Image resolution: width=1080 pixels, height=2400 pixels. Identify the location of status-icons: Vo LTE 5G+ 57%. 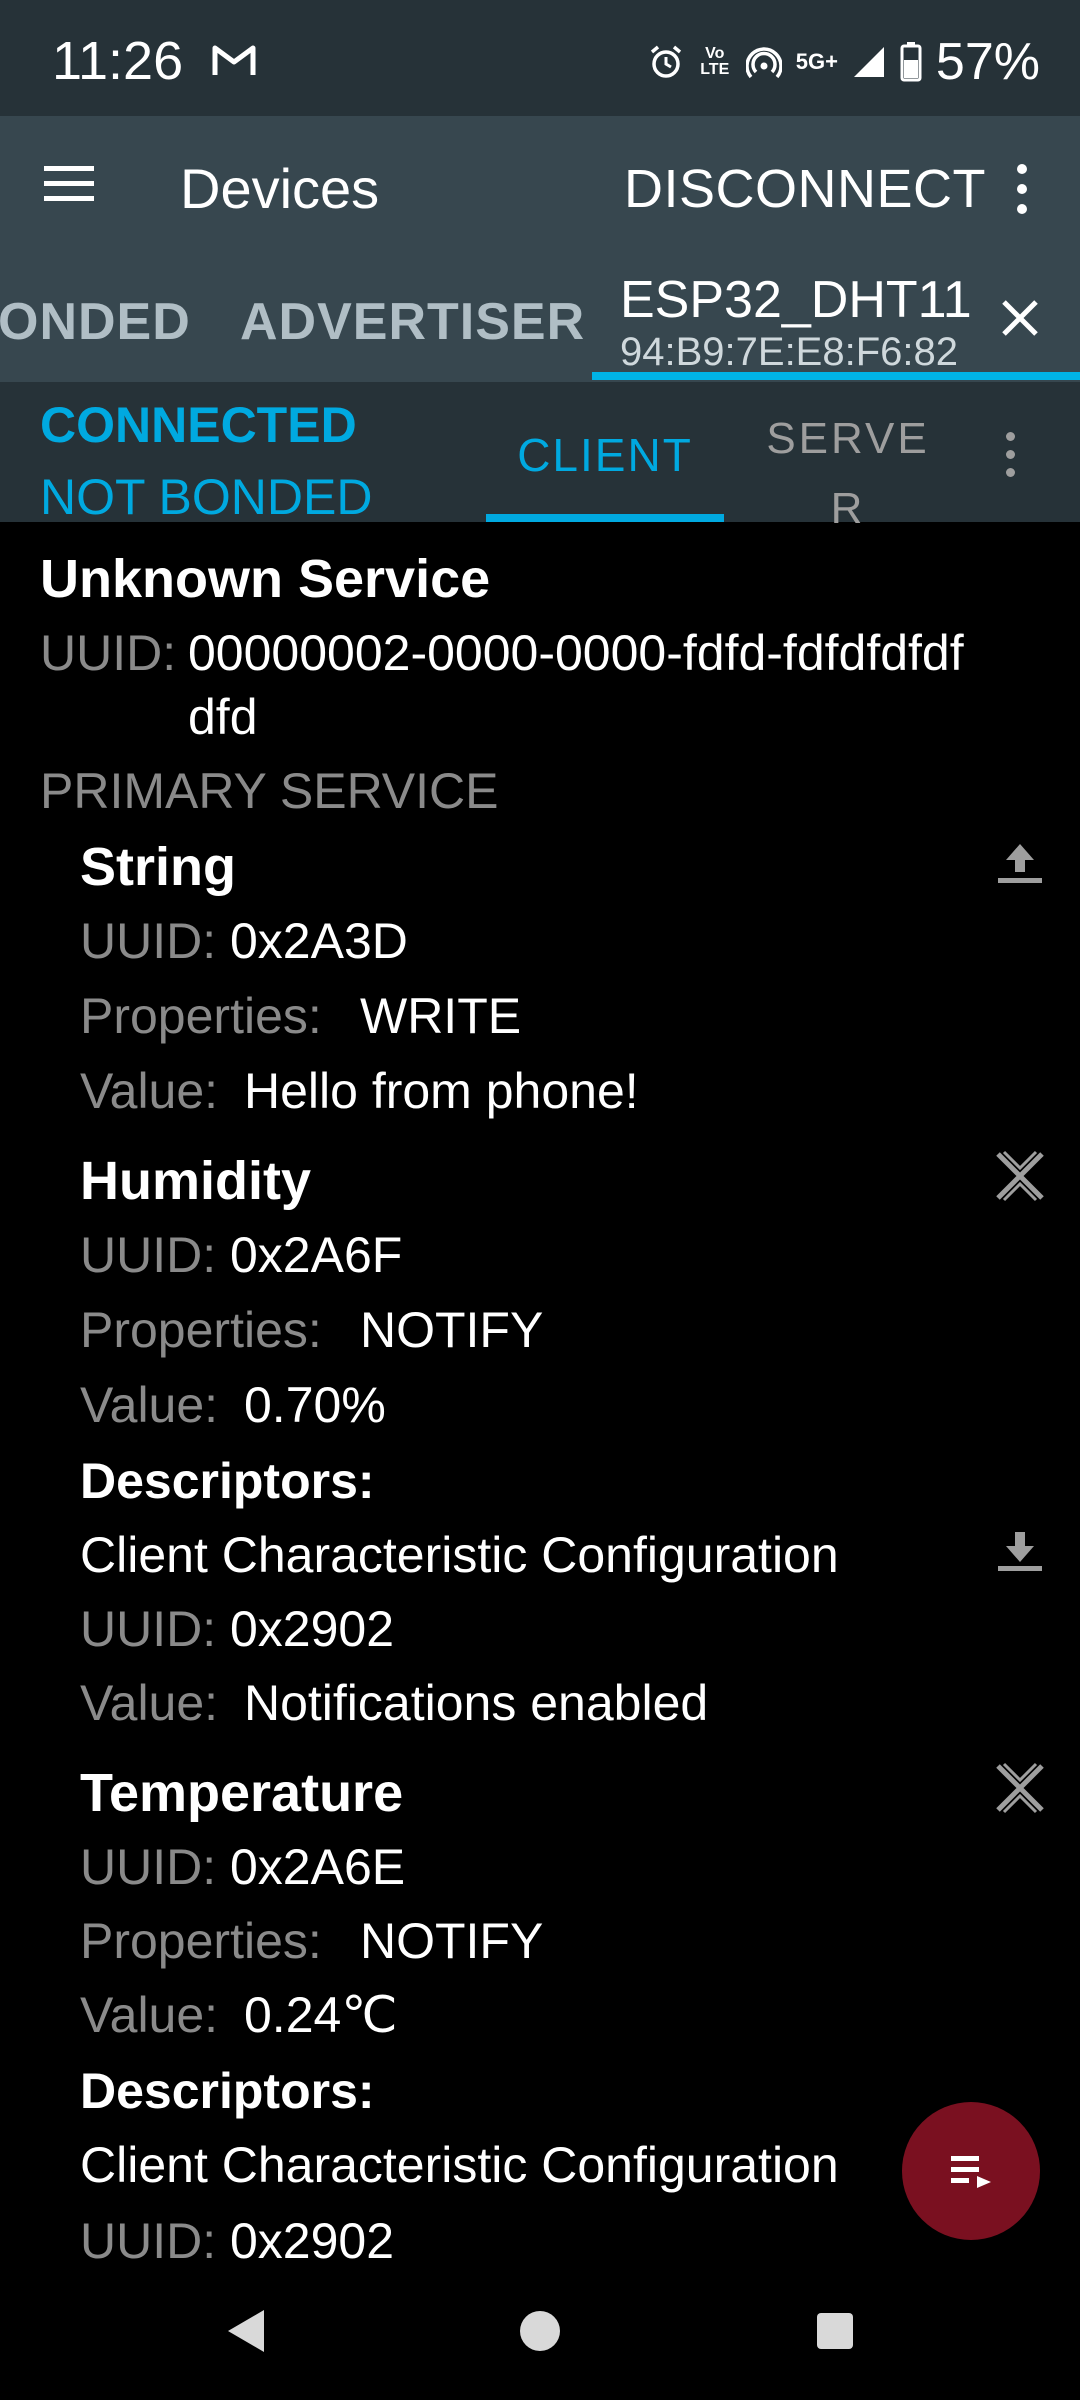
(844, 62).